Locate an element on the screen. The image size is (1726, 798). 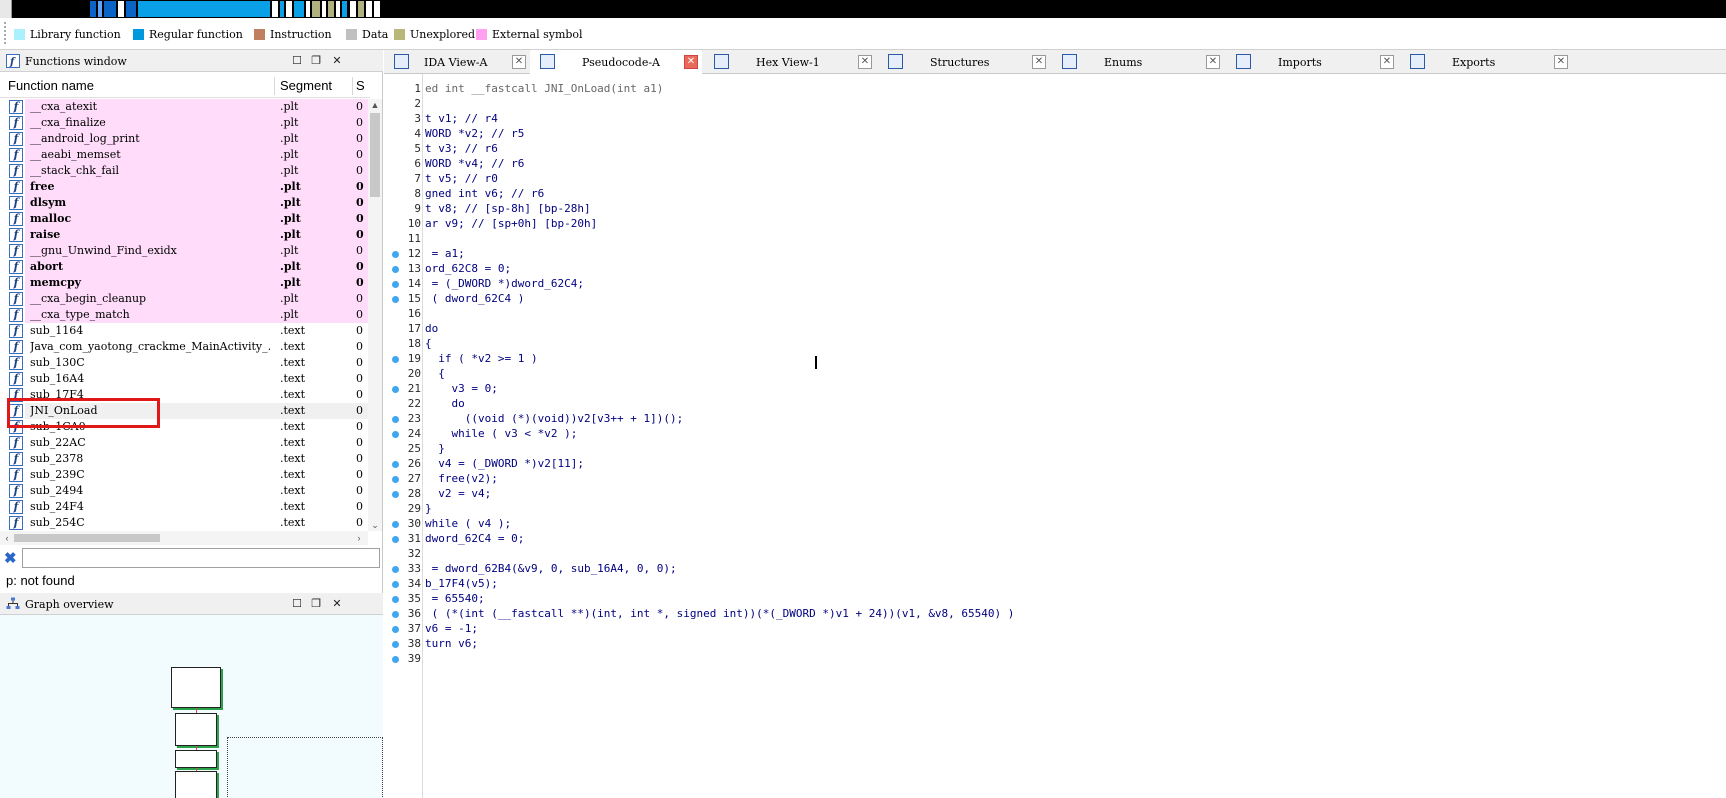
function-row: f __gnu_Unwind_Find_exidx .plt 0 is located at coordinates (184, 251).